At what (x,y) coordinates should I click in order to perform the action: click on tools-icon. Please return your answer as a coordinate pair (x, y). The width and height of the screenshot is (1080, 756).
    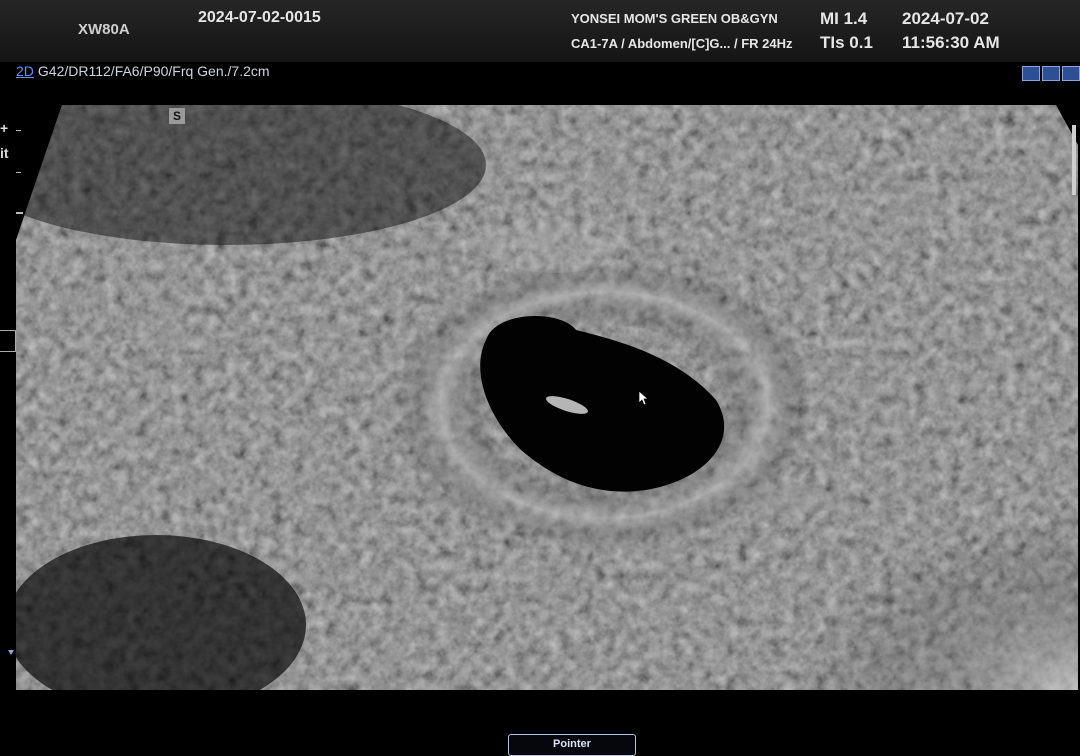
    Looking at the image, I should click on (1051, 73).